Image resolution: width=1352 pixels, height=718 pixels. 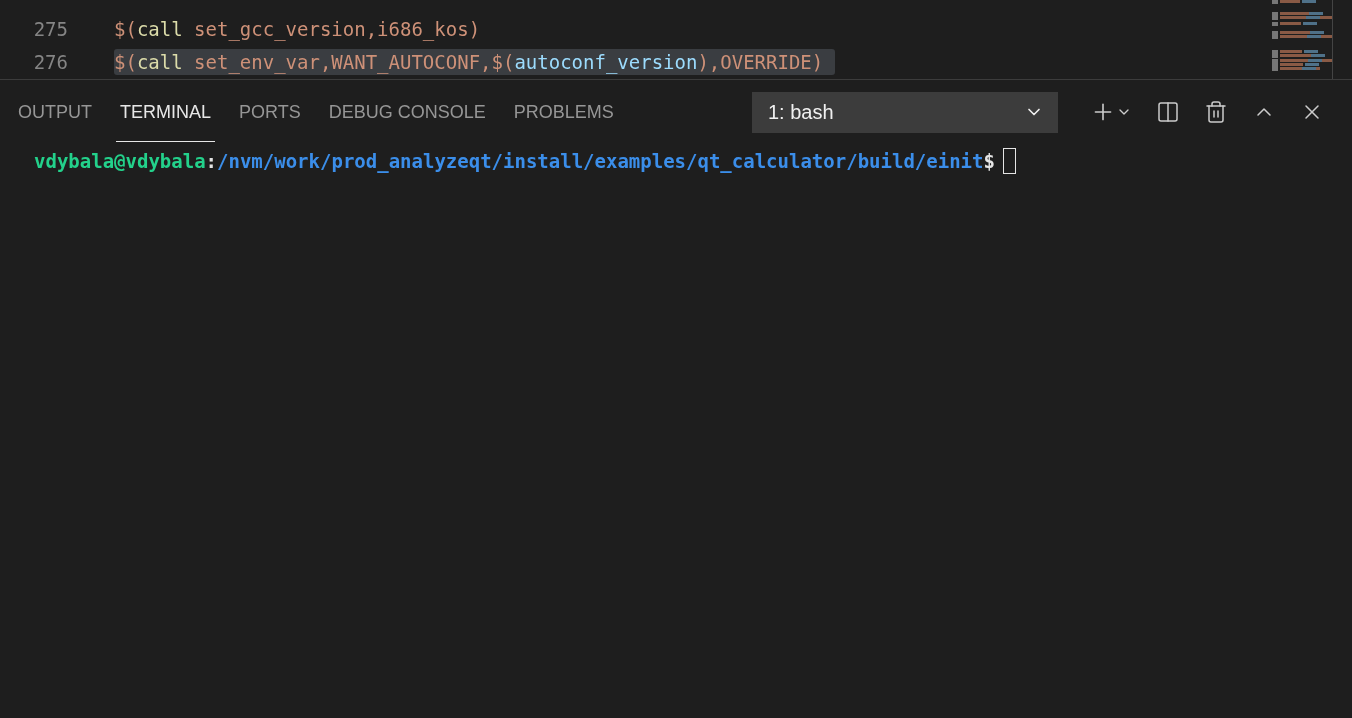 What do you see at coordinates (905, 112) in the screenshot?
I see `terminal-select: 1: bash` at bounding box center [905, 112].